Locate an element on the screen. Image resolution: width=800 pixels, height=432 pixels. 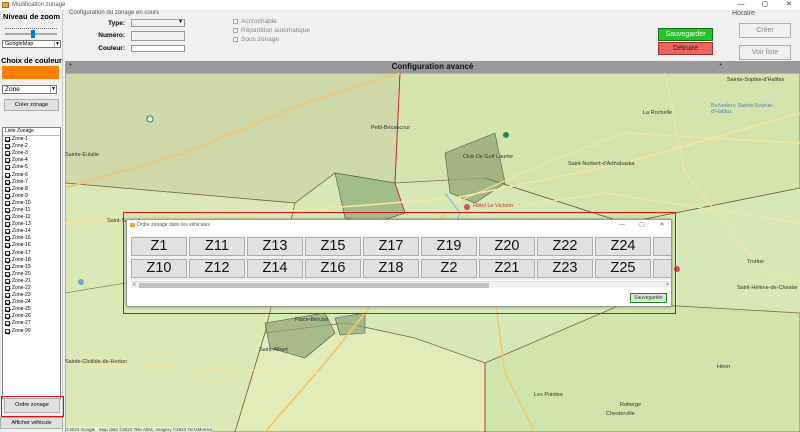
close-icon: ✕ is located at coordinates (789, 5).